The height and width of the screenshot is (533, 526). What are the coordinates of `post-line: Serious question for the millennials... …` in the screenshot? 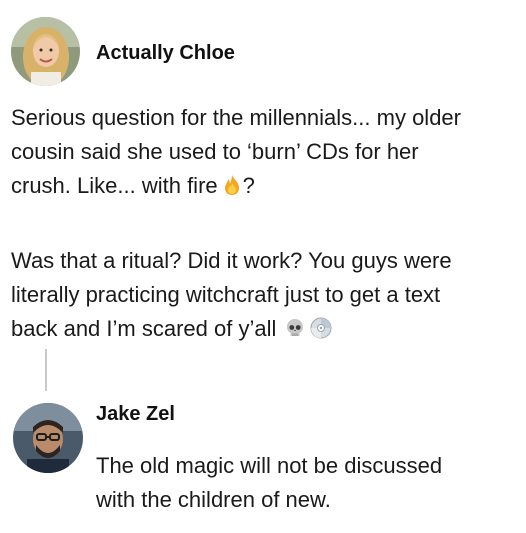 It's located at (236, 117).